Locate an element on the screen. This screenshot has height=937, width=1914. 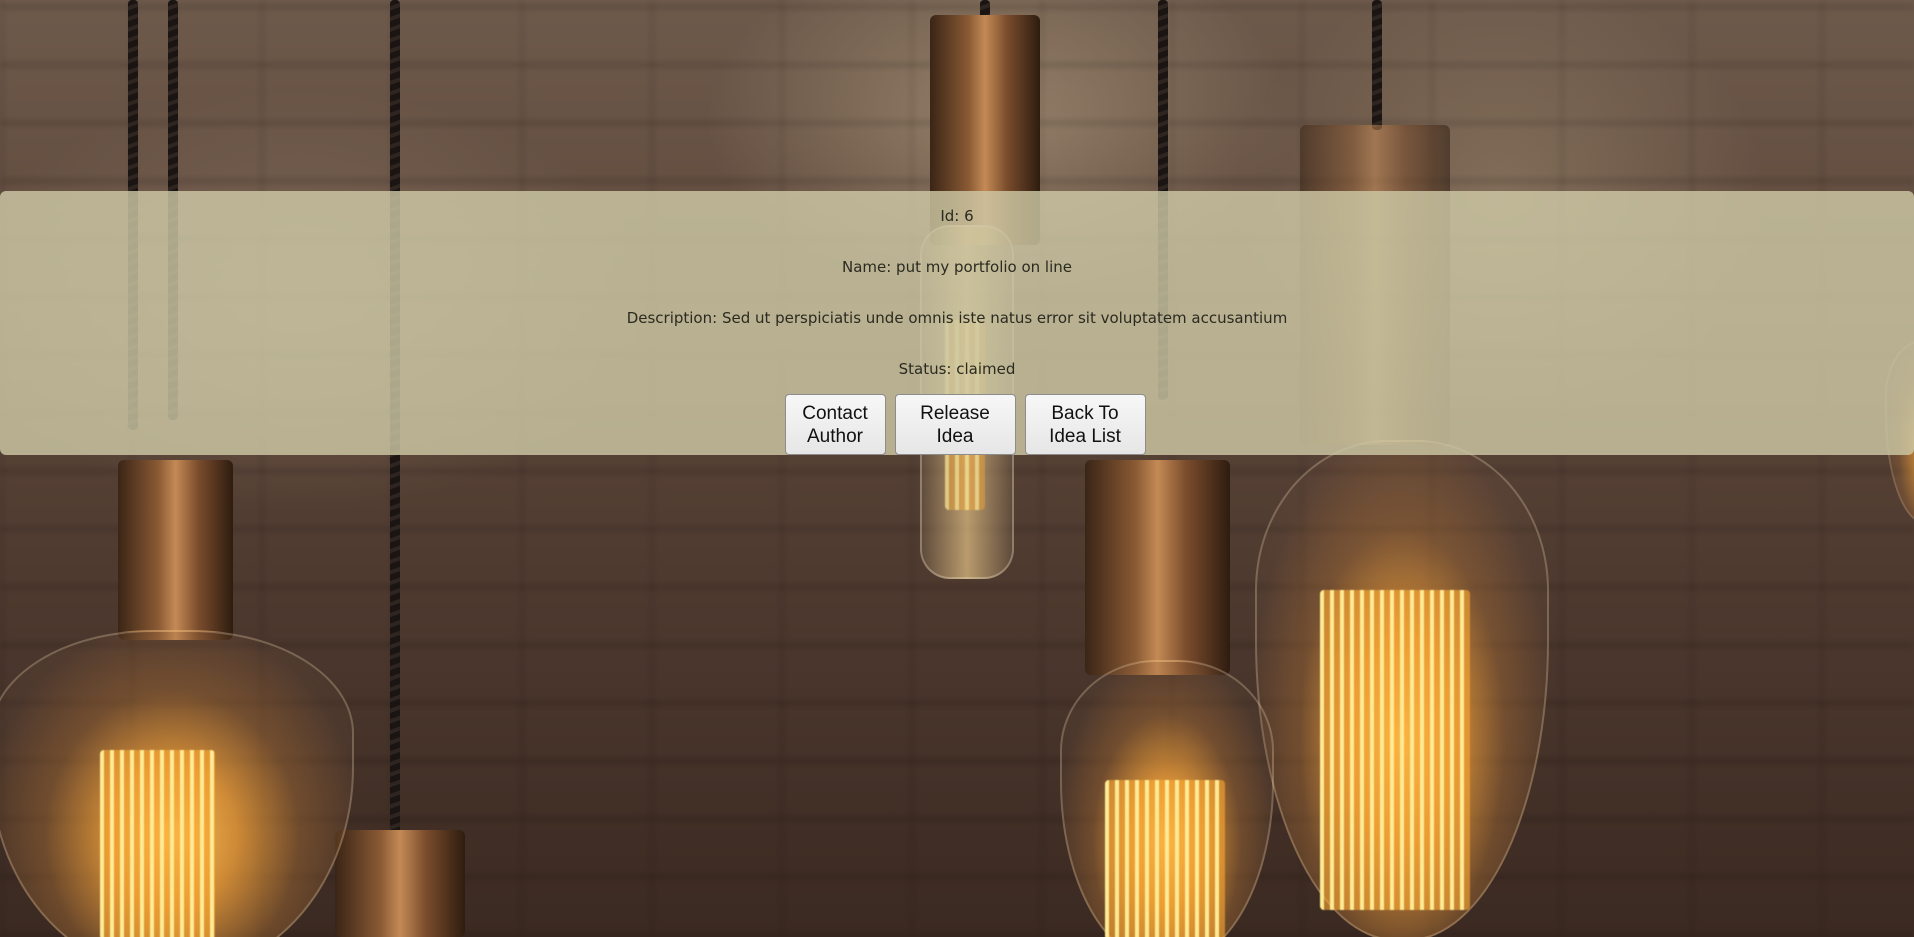
contact-author-label-line2: Author is located at coordinates (835, 436).